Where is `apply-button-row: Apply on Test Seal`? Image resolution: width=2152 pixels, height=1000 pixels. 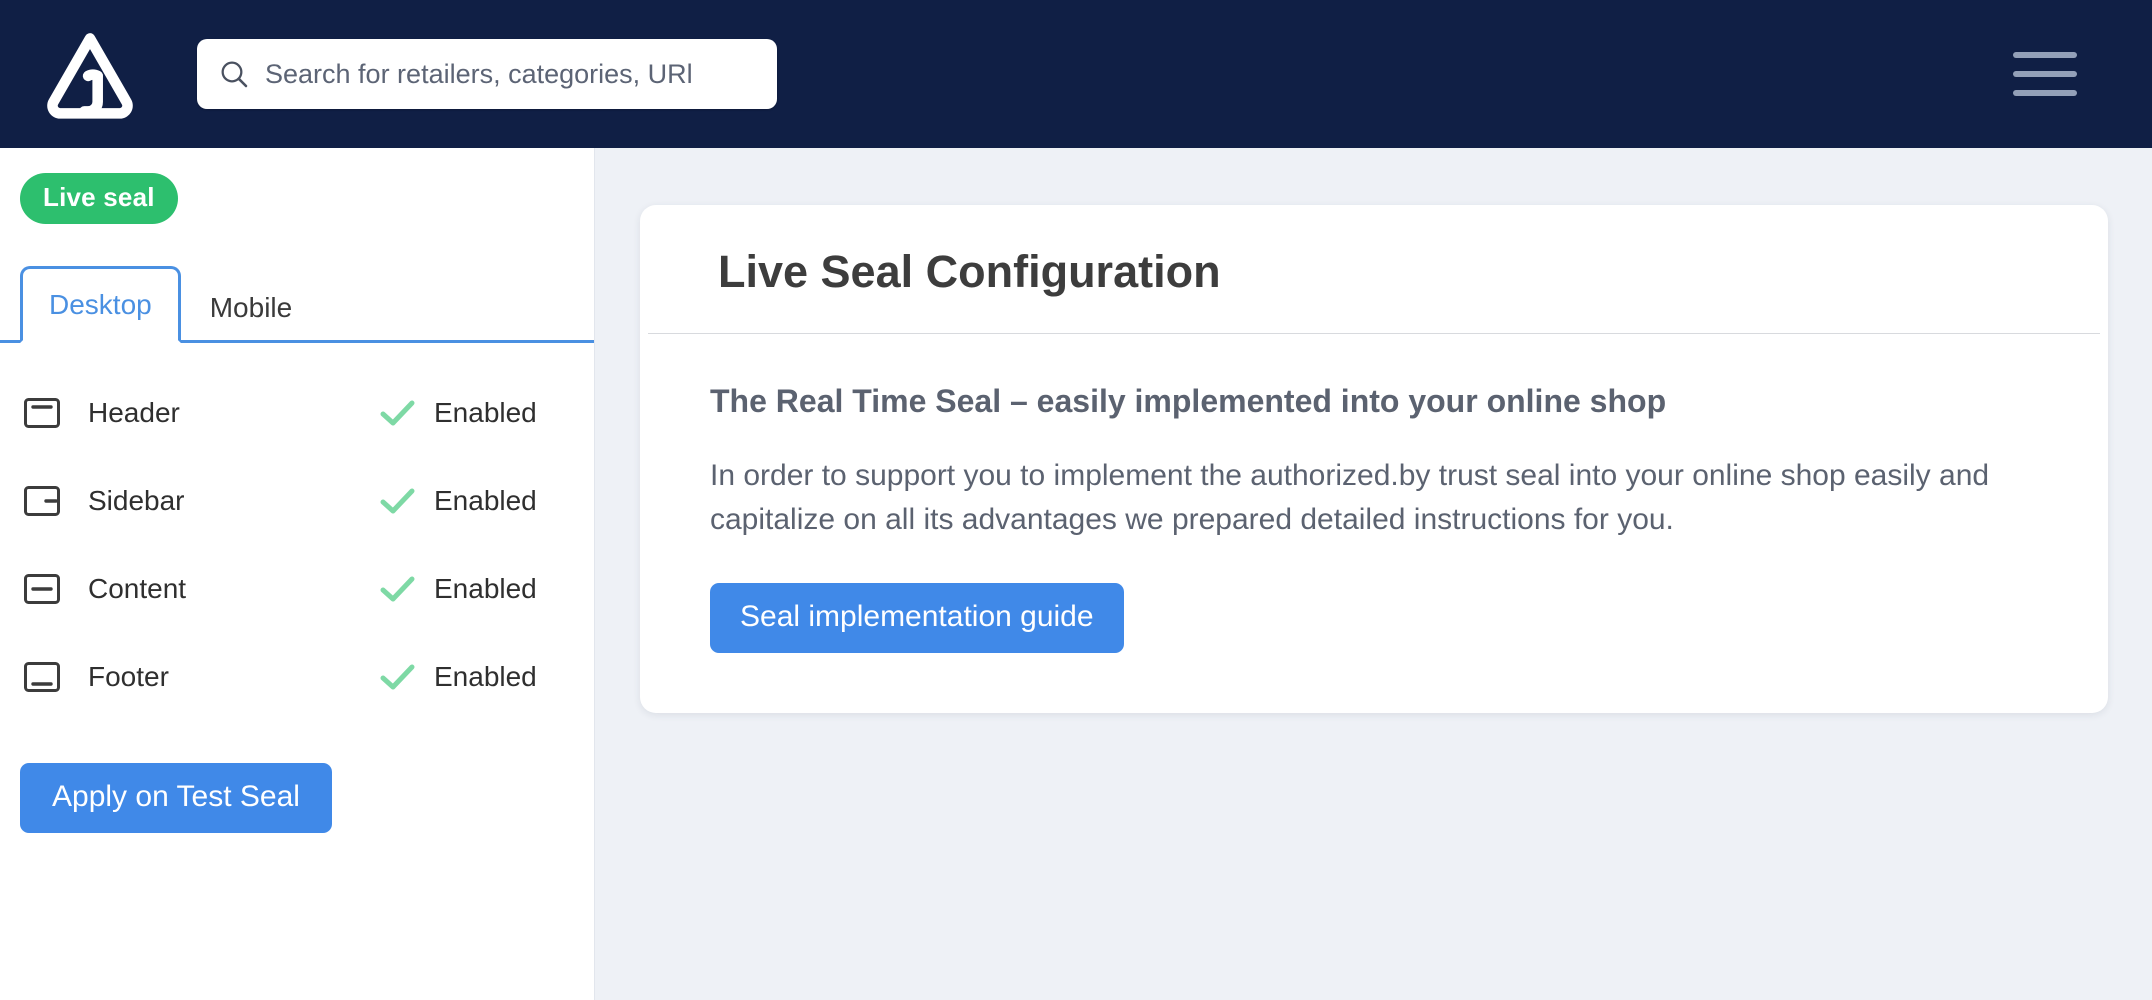
apply-button-row: Apply on Test Seal is located at coordinates (297, 798).